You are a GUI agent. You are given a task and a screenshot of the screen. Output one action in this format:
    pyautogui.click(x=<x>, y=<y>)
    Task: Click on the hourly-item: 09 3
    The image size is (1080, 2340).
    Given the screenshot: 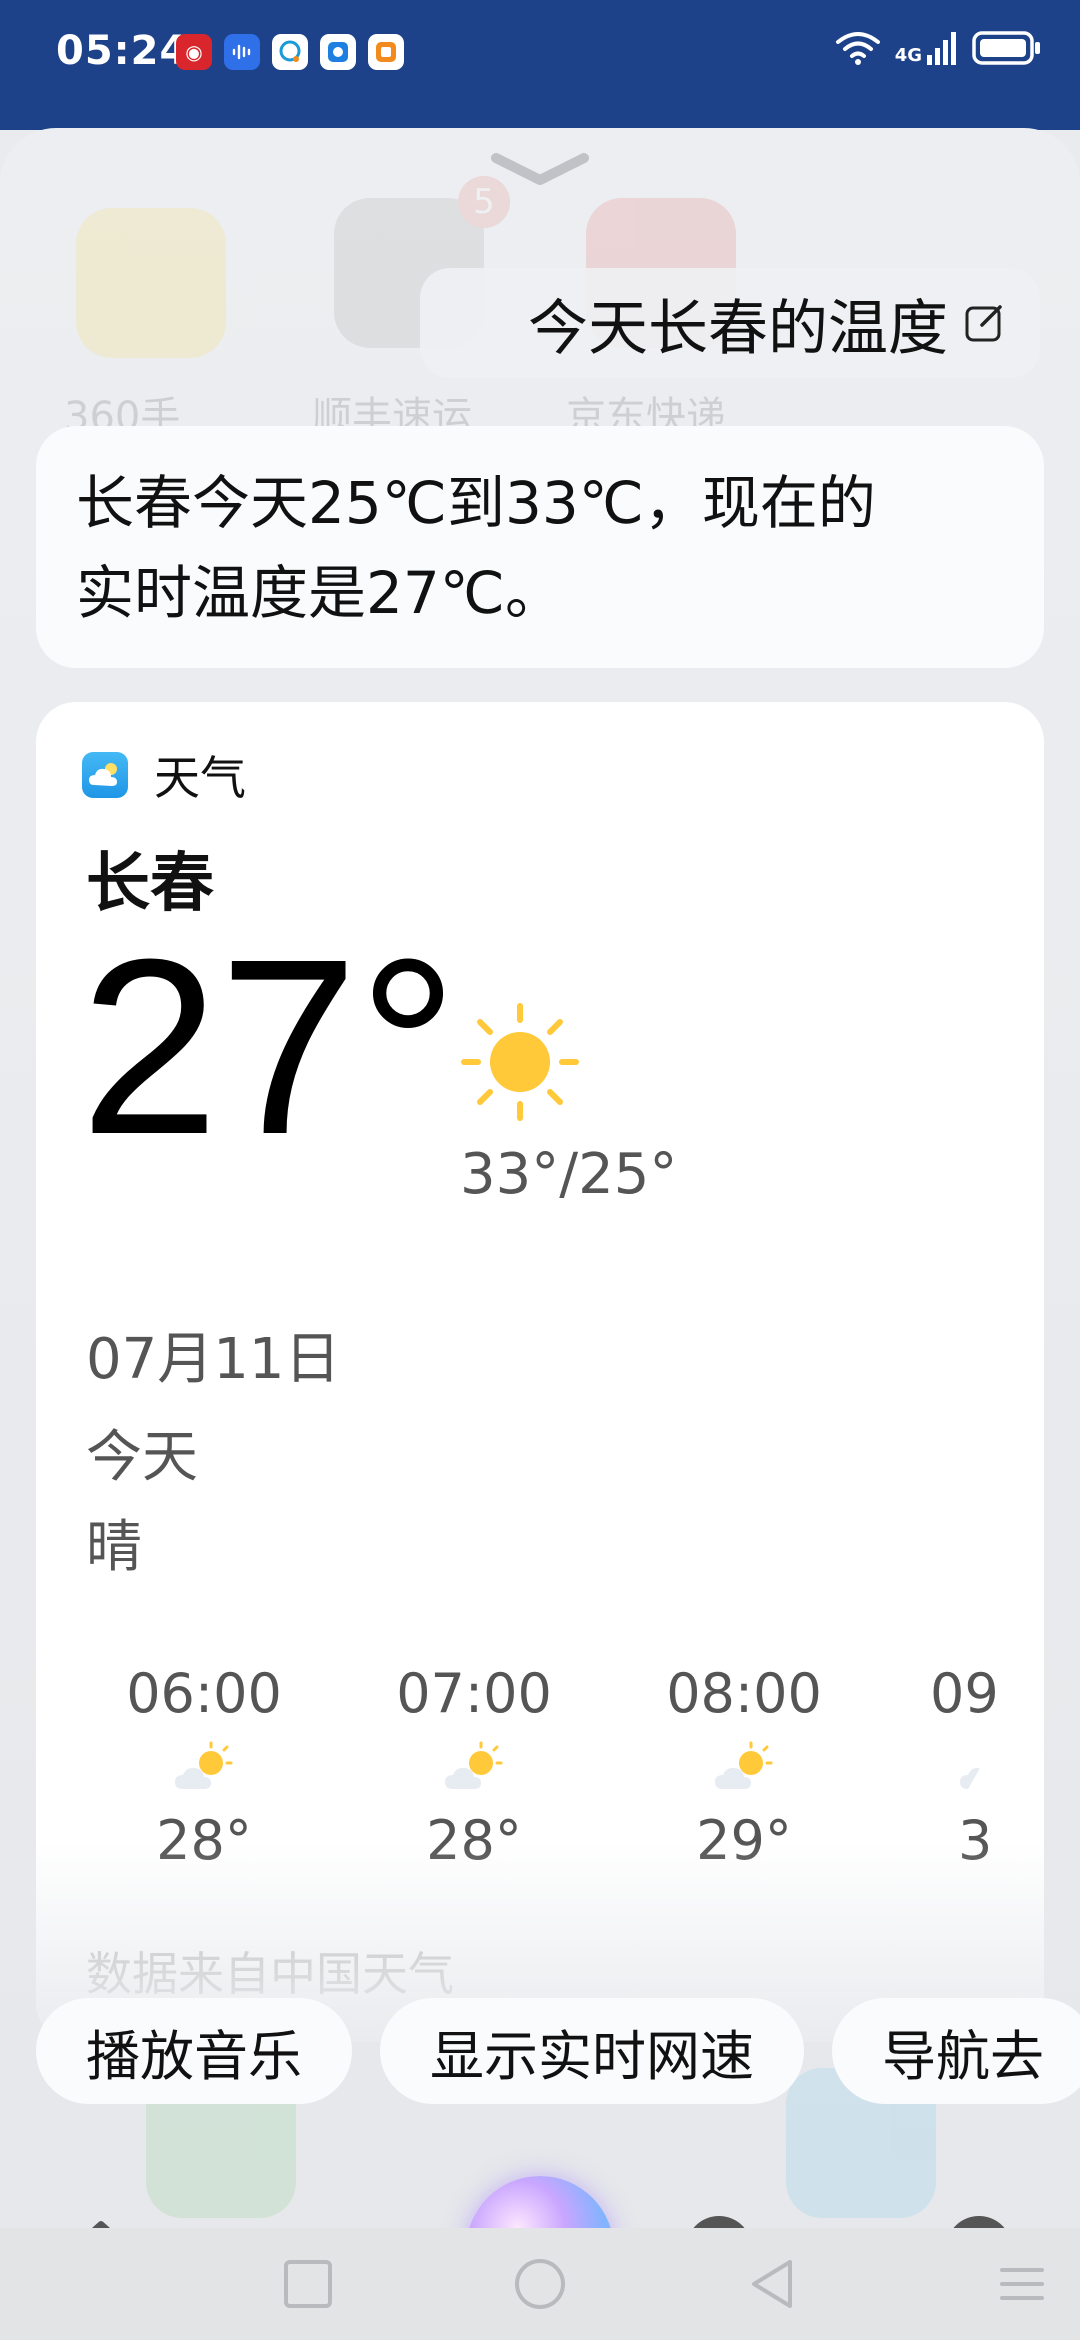 What is the action you would take?
    pyautogui.click(x=974, y=1767)
    